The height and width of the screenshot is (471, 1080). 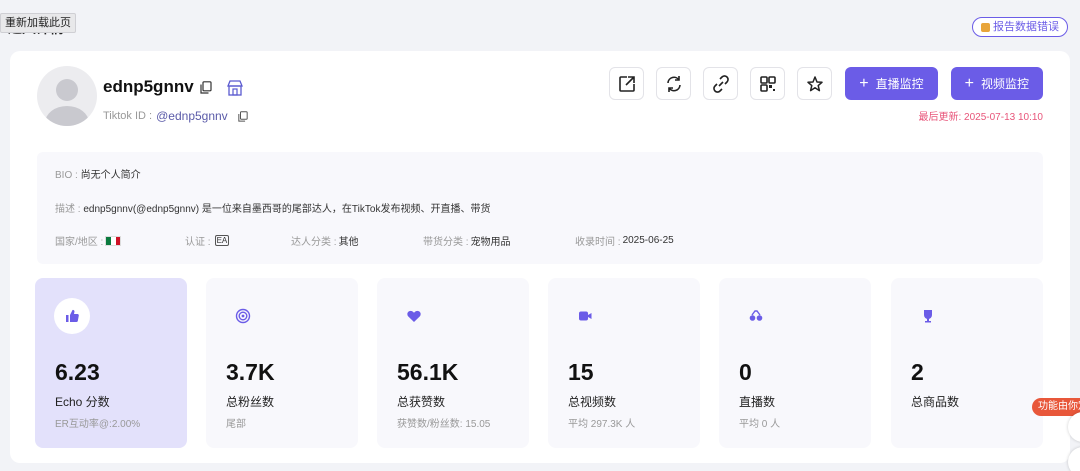 I want to click on link-button, so click(x=721, y=83).